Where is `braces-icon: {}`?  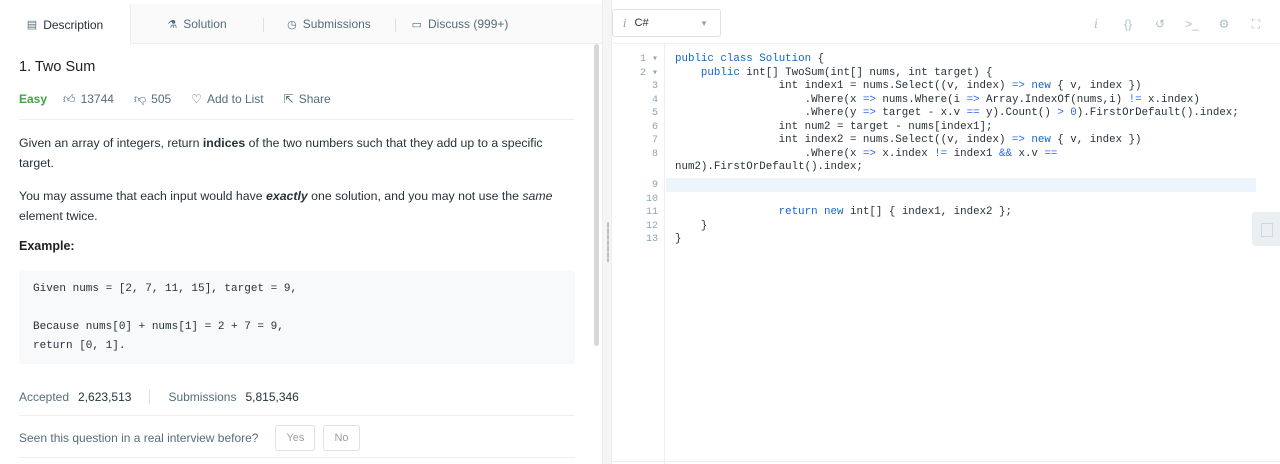 braces-icon: {} is located at coordinates (1128, 24).